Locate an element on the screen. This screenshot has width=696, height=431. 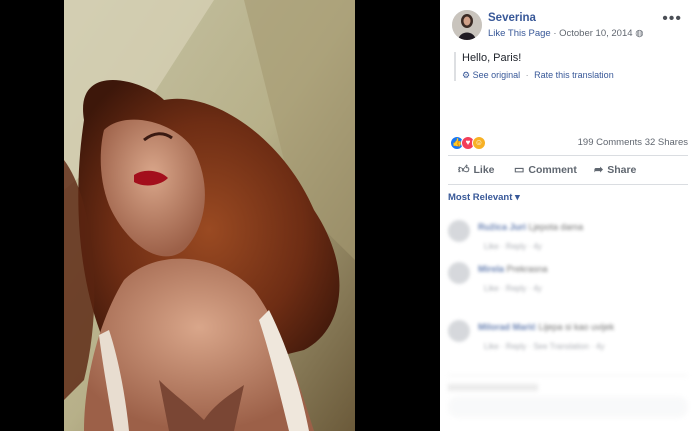
more-options-icon: ••• is located at coordinates (672, 19).